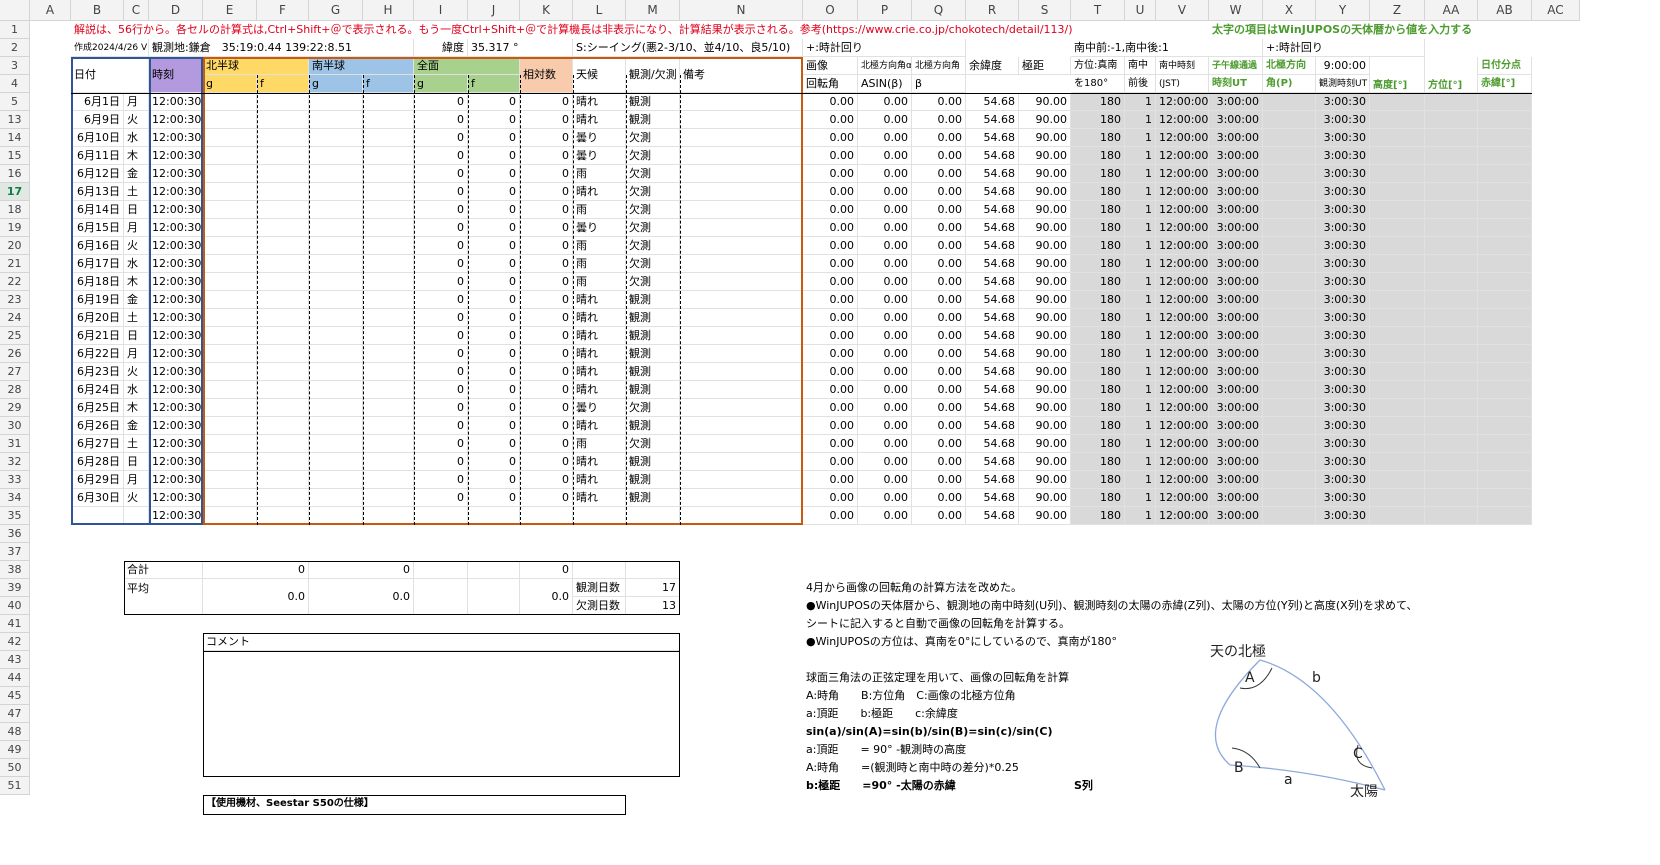 Image resolution: width=1660 pixels, height=865 pixels. What do you see at coordinates (830, 102) in the screenshot?
I see `rotation-cell: 0.00` at bounding box center [830, 102].